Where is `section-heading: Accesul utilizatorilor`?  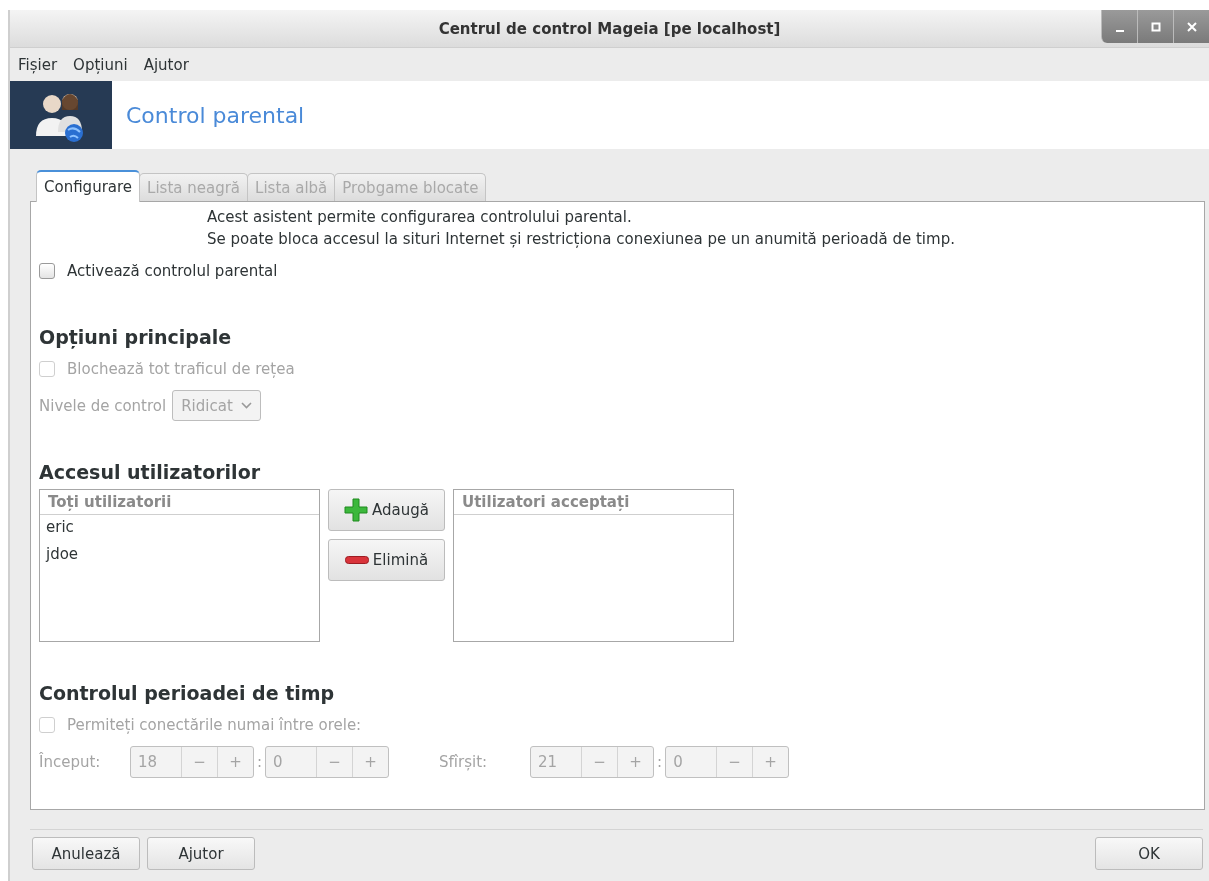
section-heading: Accesul utilizatorilor is located at coordinates (150, 472).